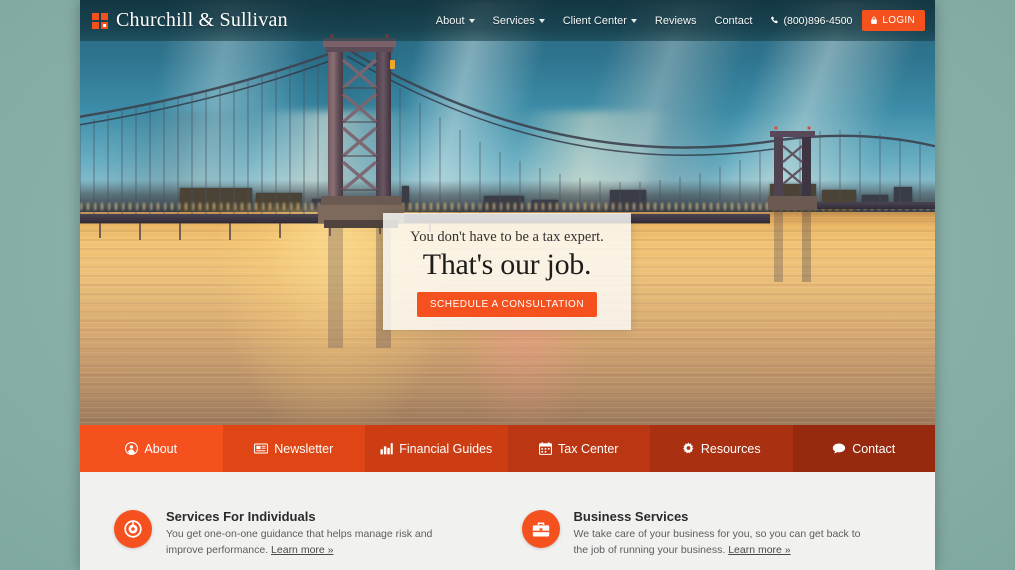  Describe the element at coordinates (513, 20) in the screenshot. I see `nav-label-services: Services` at that location.